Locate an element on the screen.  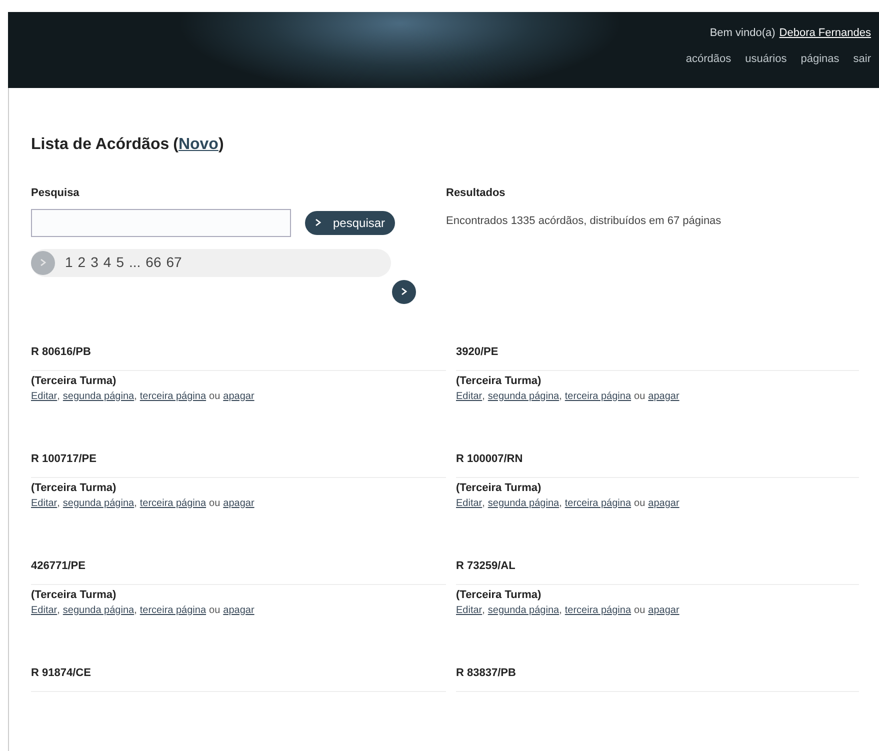
item-code: 426771/PE is located at coordinates (58, 566).